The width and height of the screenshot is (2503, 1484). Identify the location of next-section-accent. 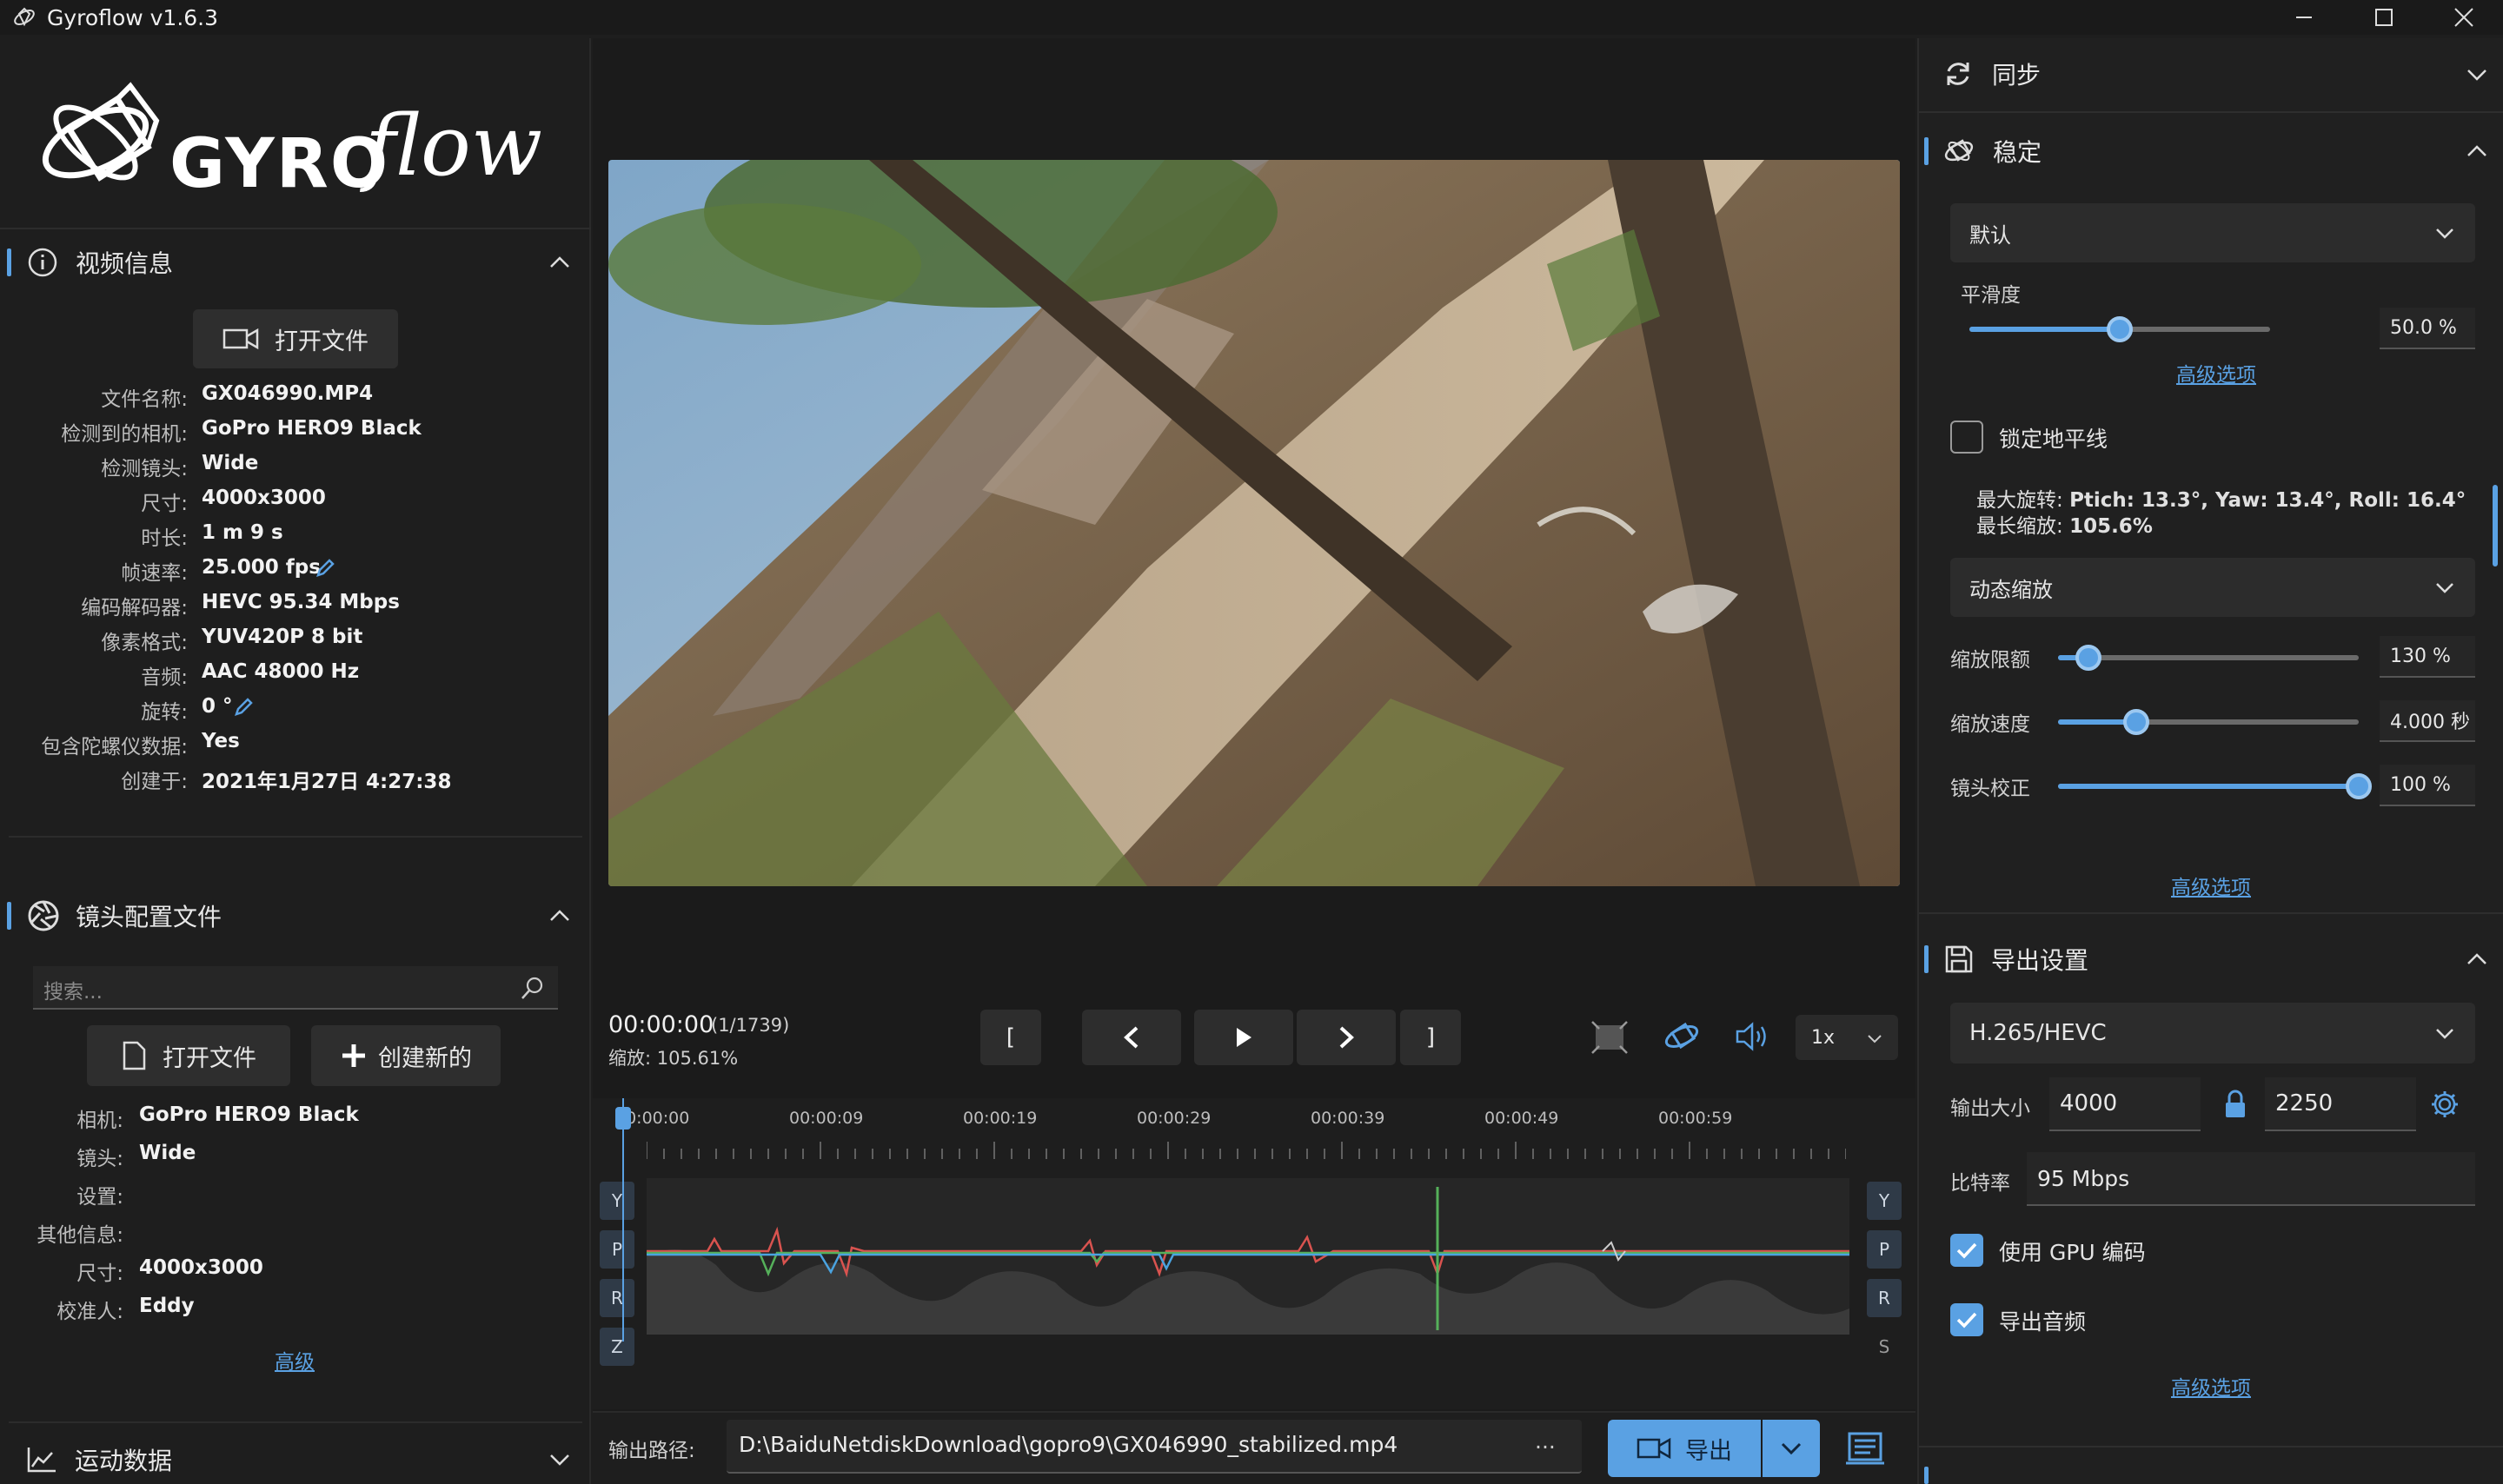
(1926, 1475).